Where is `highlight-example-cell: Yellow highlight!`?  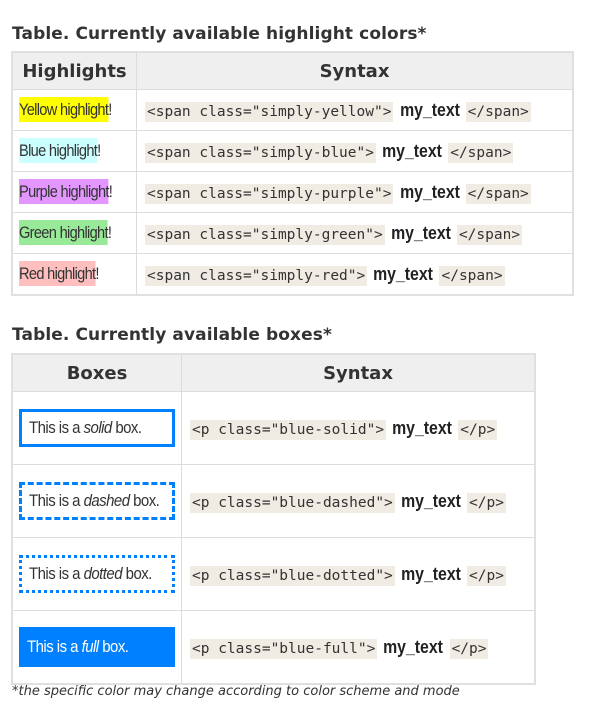 highlight-example-cell: Yellow highlight! is located at coordinates (74, 110).